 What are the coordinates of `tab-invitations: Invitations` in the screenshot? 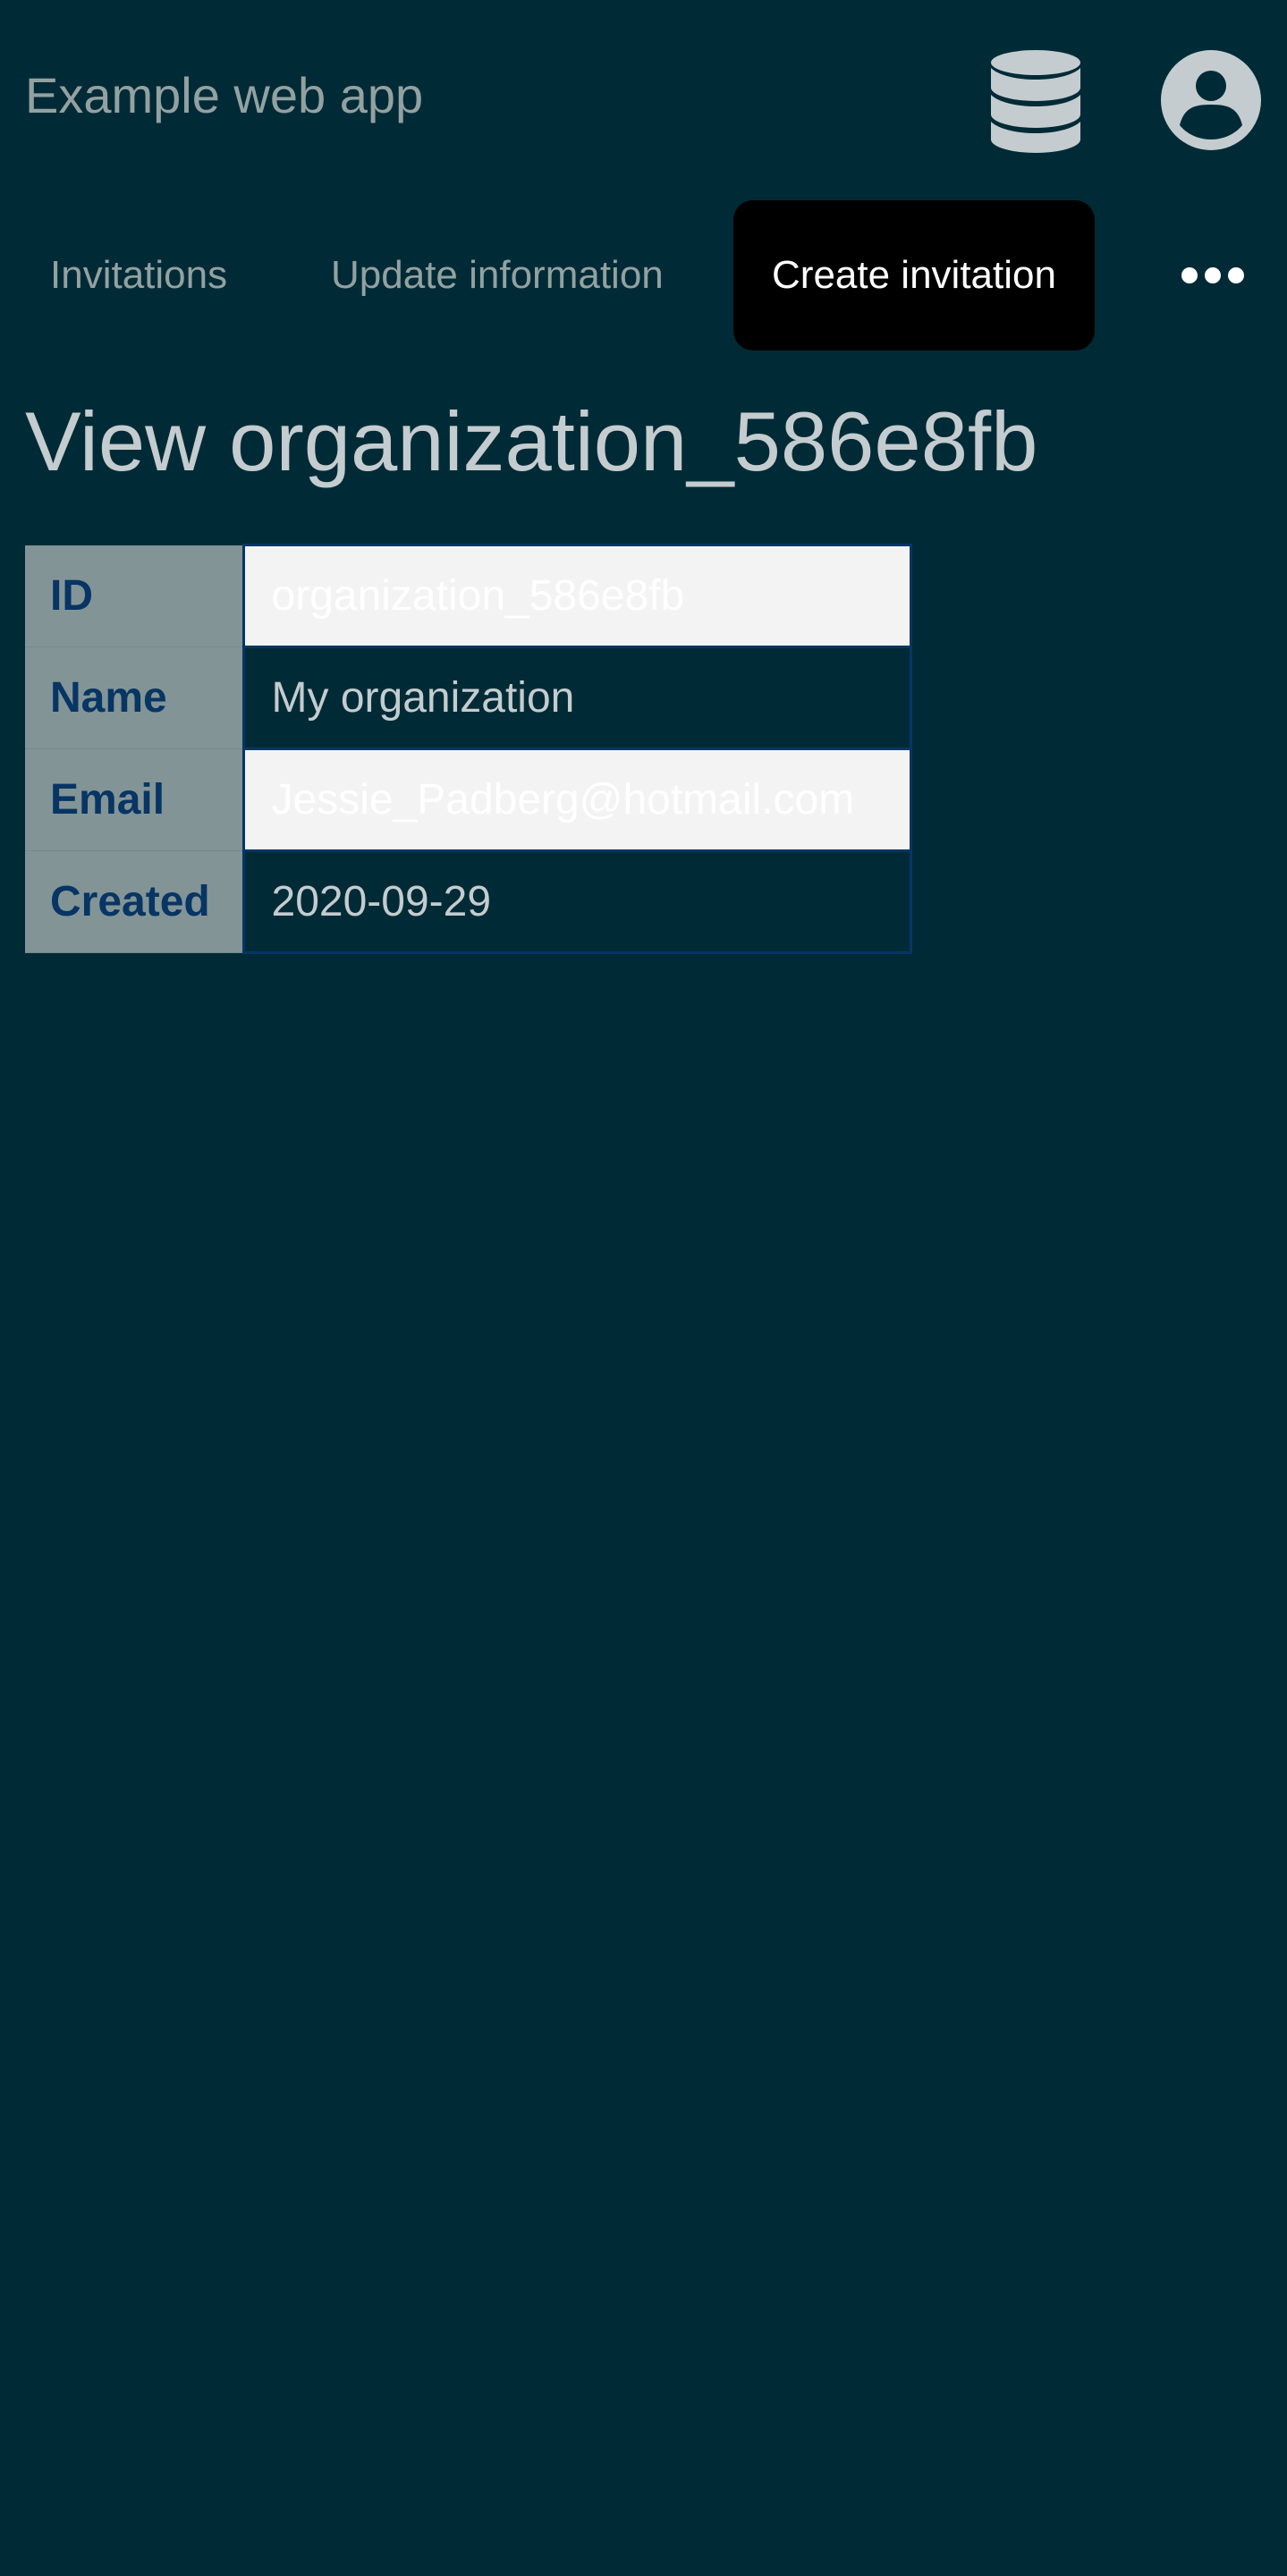 It's located at (138, 275).